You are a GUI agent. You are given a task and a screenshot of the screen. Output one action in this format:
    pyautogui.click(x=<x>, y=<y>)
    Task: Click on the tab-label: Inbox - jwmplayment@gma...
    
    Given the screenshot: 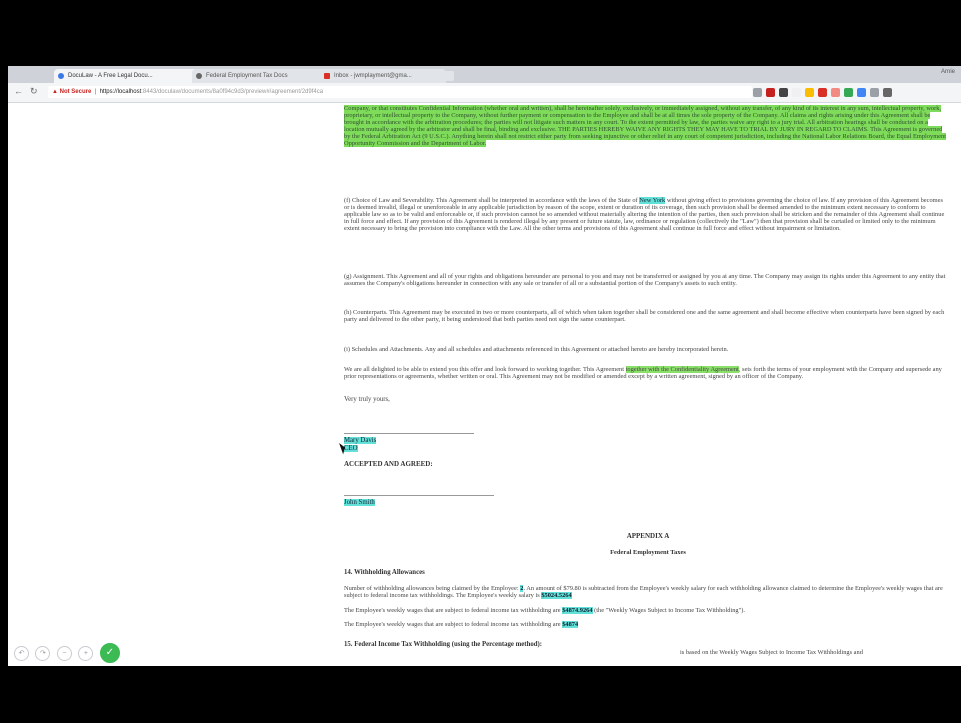 What is the action you would take?
    pyautogui.click(x=373, y=76)
    